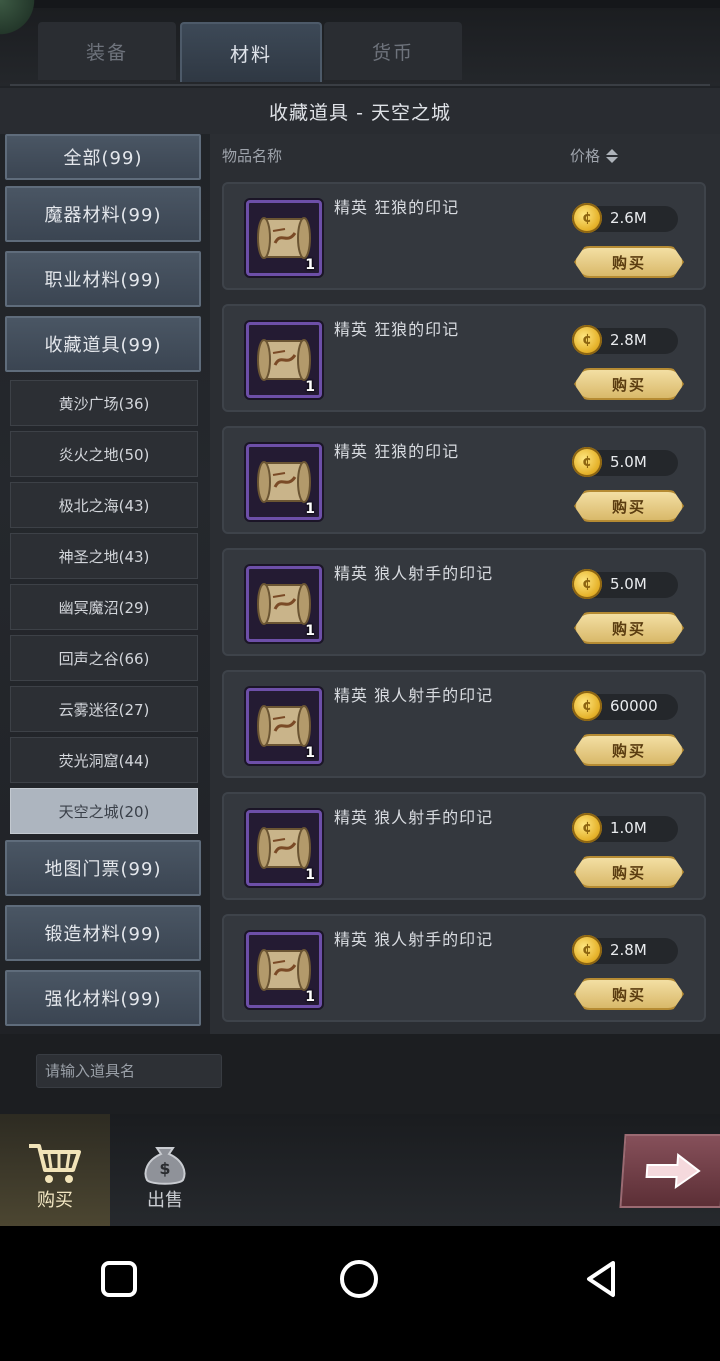 This screenshot has width=720, height=1361. Describe the element at coordinates (104, 709) in the screenshot. I see `subcategory-item: 云雾迷径(27)` at that location.